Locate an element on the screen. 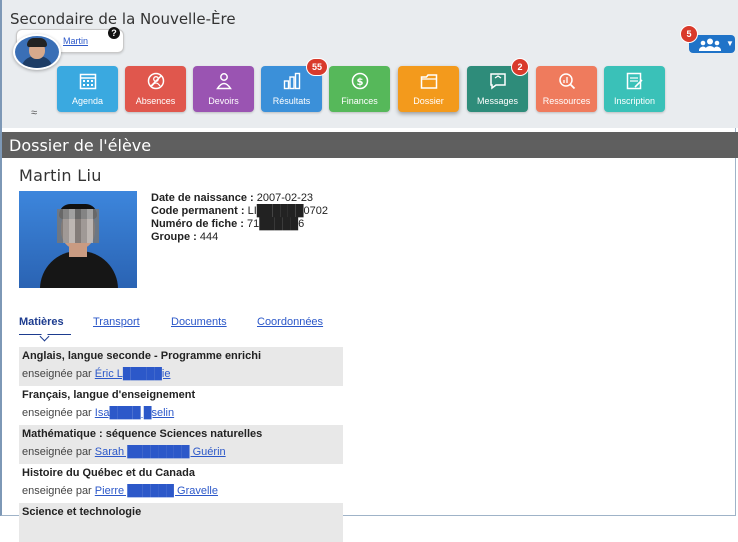 The width and height of the screenshot is (738, 542). tile-inscription: Inscription is located at coordinates (634, 89).